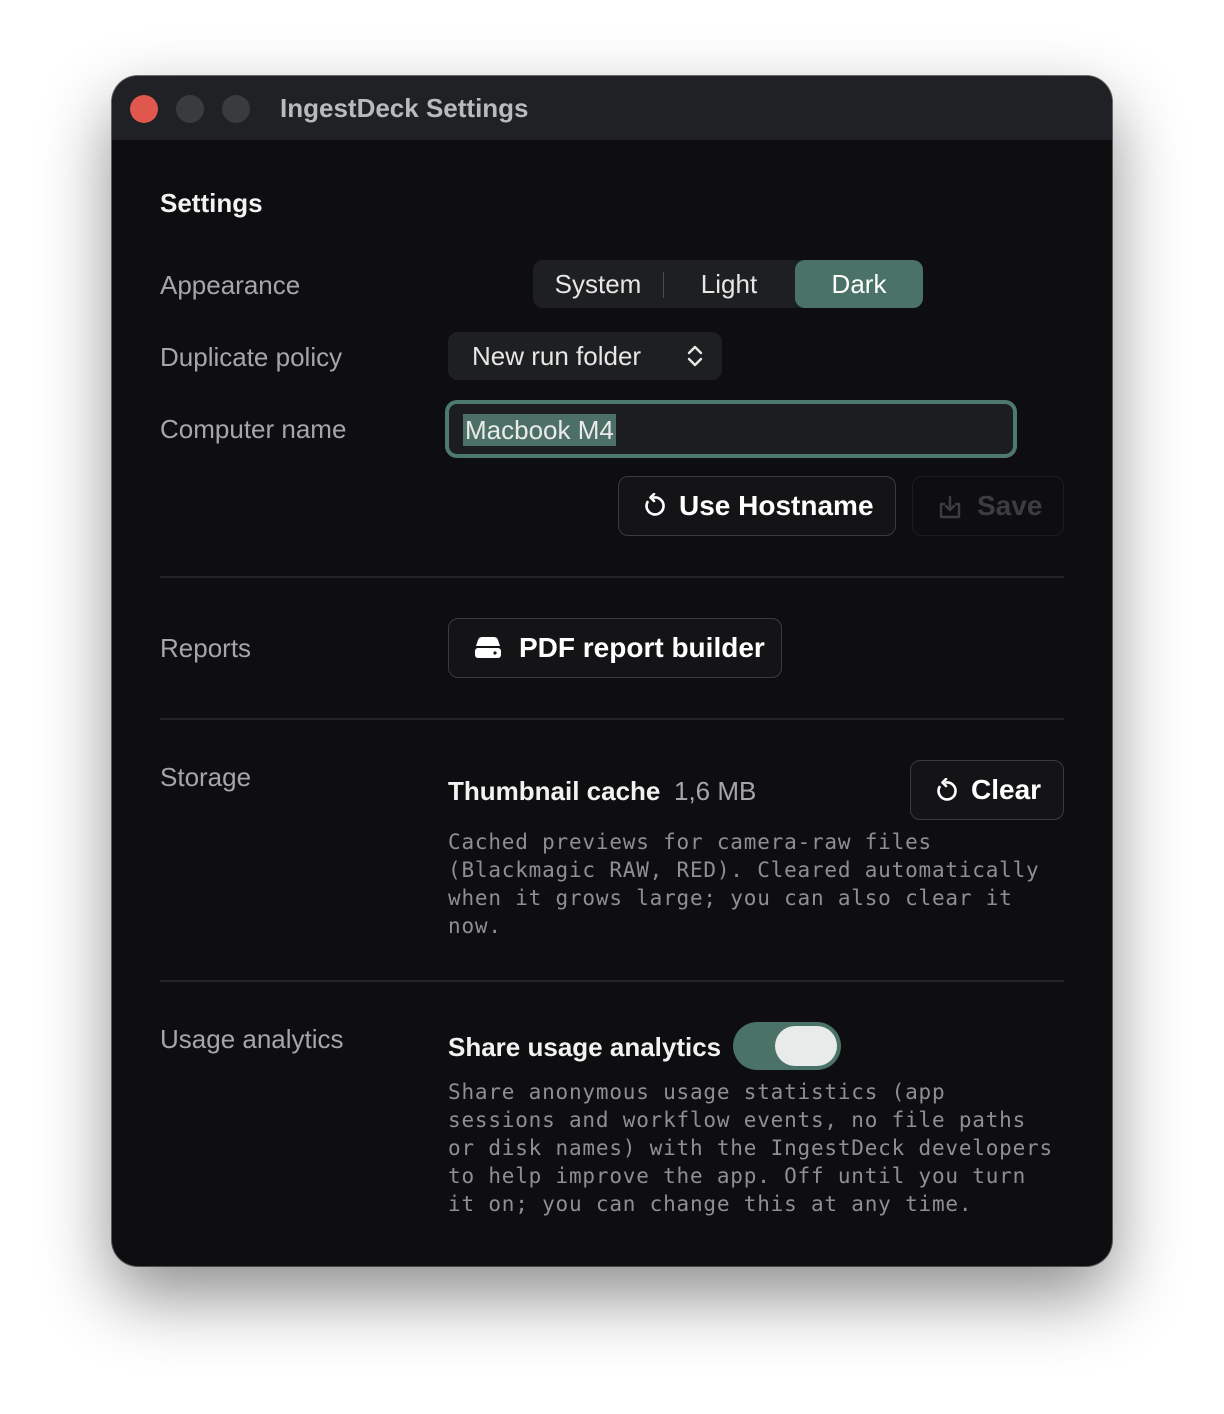 This screenshot has width=1224, height=1414. I want to click on duplicate-policy-label: Duplicate policy, so click(251, 357).